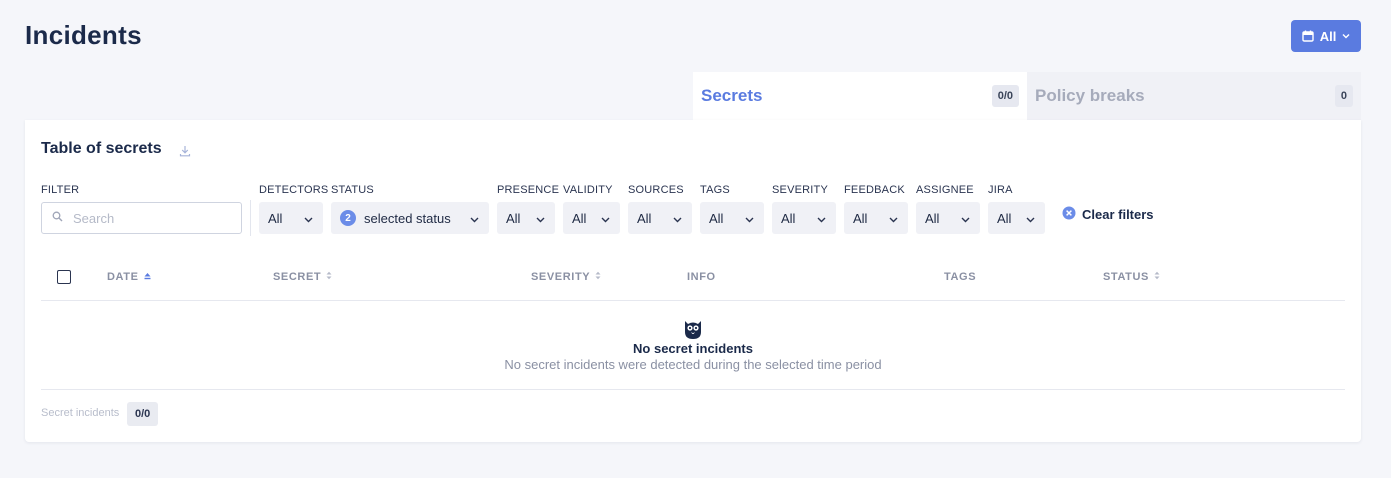 The height and width of the screenshot is (478, 1391). I want to click on date-filter-button: All, so click(1326, 36).